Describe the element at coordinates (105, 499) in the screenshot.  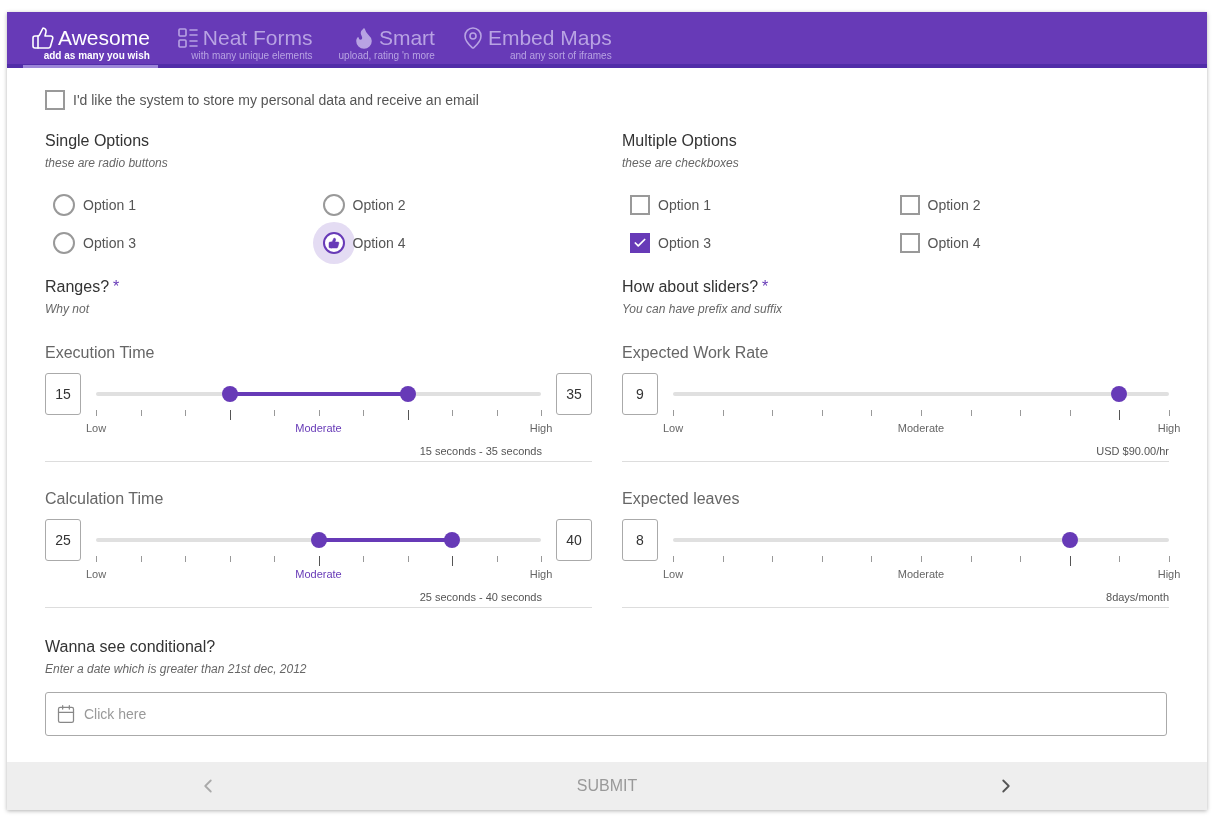
I see `slider-label: Calculation Time` at that location.